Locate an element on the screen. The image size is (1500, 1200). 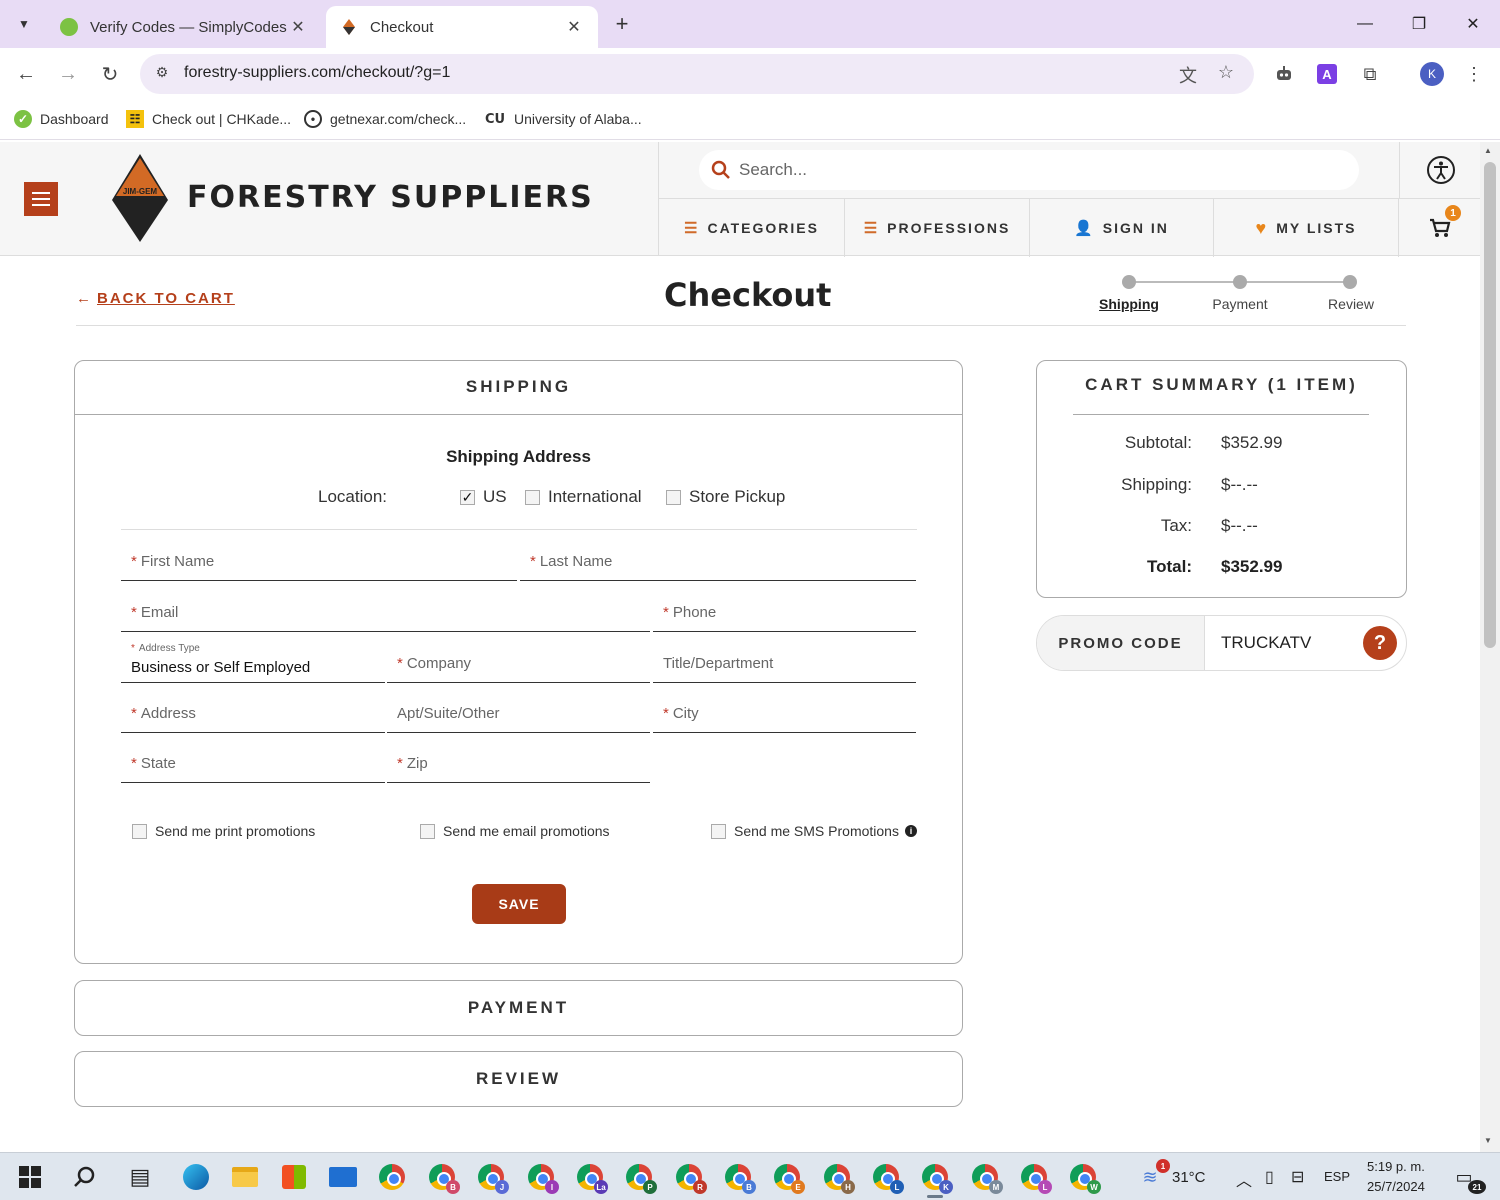
new-tab-button: + is located at coordinates (622, 24).